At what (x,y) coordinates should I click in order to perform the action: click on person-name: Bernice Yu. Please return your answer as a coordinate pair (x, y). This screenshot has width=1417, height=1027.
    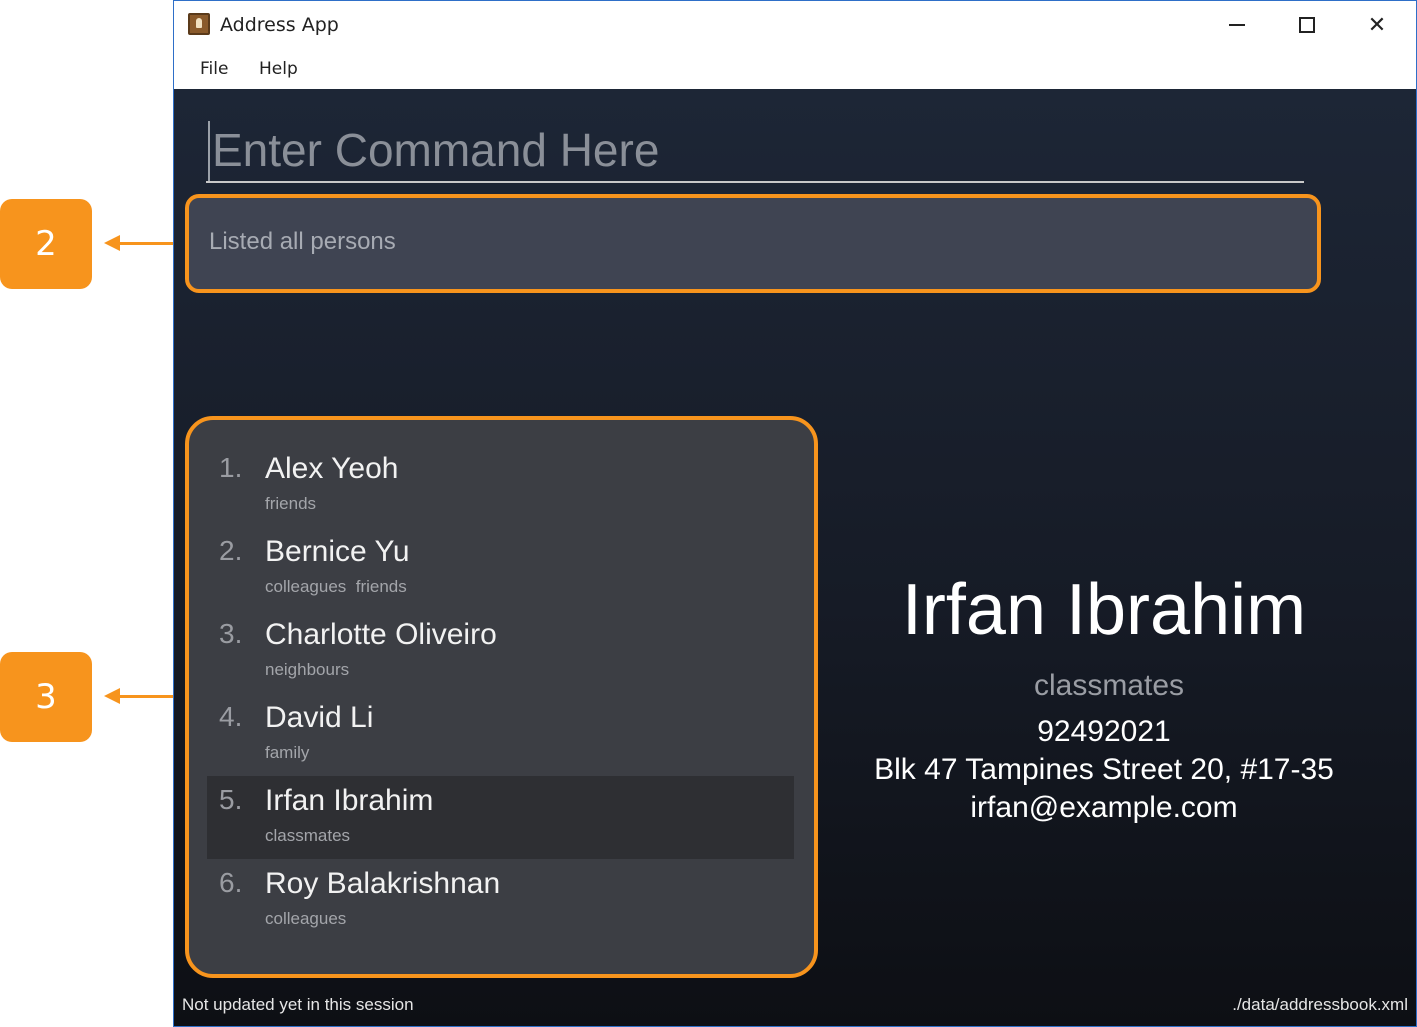
    Looking at the image, I should click on (337, 551).